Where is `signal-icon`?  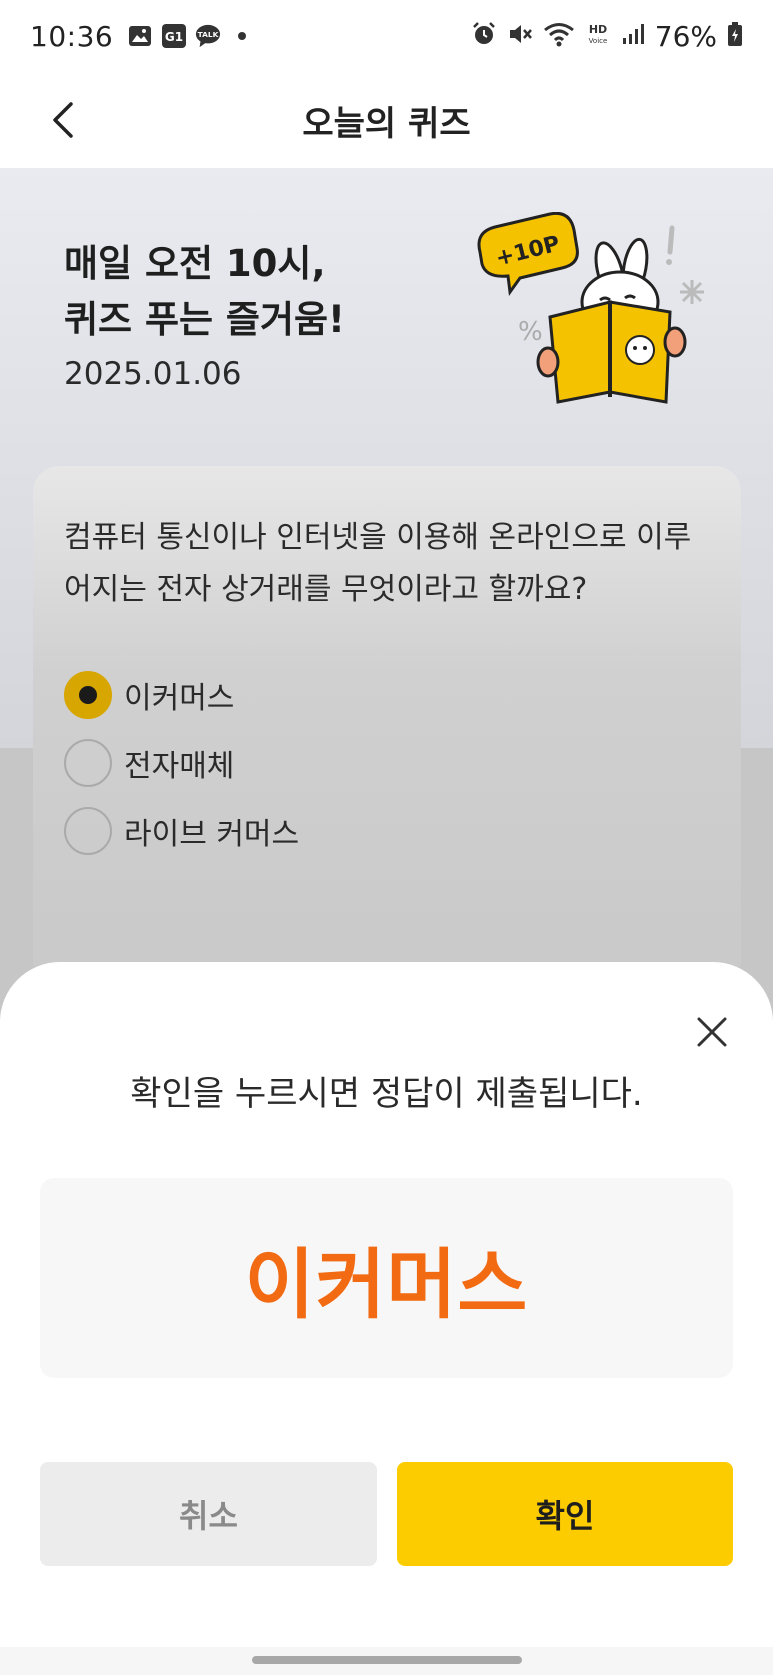
signal-icon is located at coordinates (633, 36).